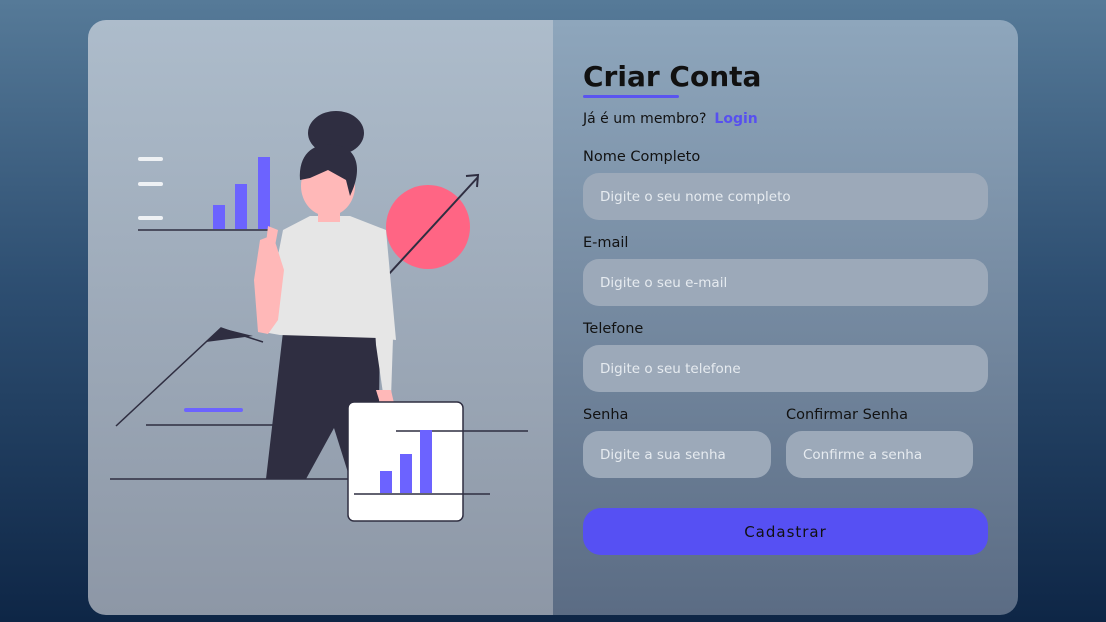 The image size is (1106, 622). Describe the element at coordinates (428, 227) in the screenshot. I see `pink-circle` at that location.